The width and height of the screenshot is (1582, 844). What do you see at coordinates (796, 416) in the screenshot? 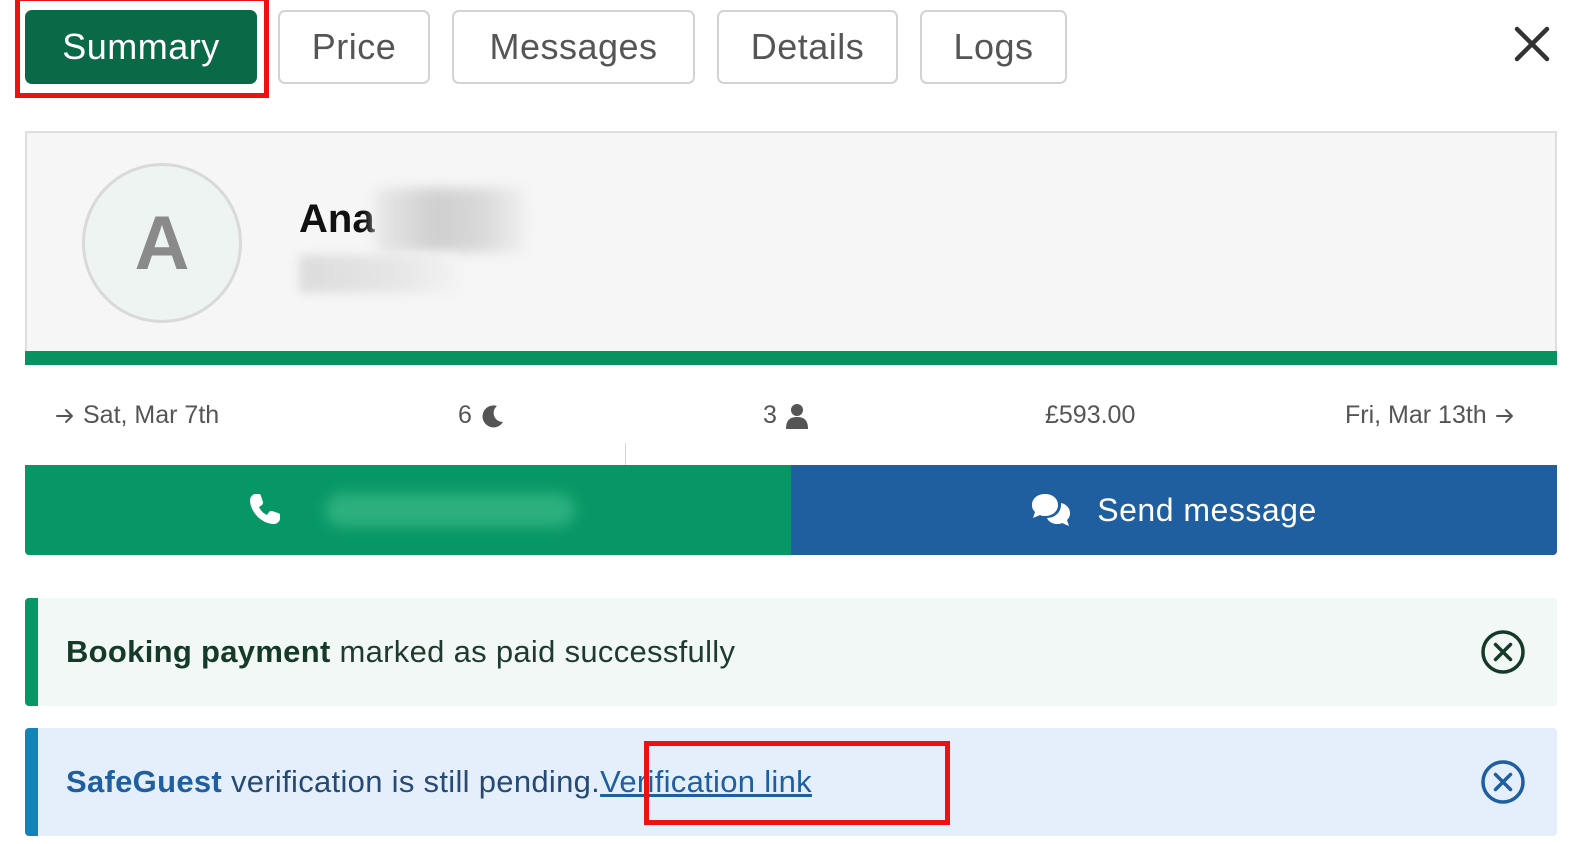
I see `person-icon` at bounding box center [796, 416].